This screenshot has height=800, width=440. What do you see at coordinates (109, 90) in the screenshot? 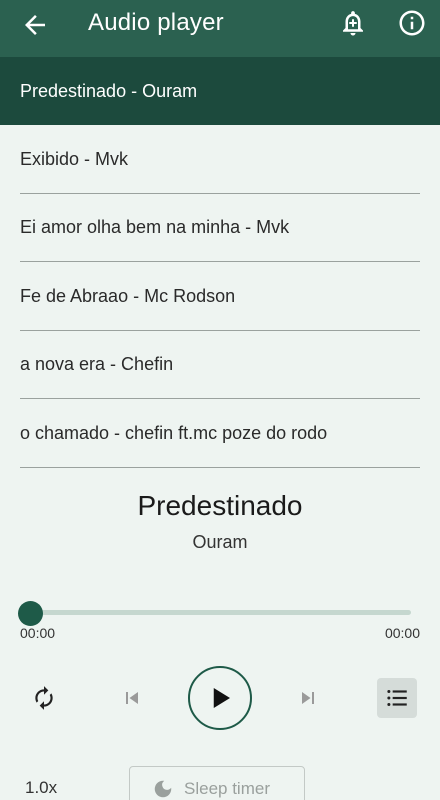
I see `playlist-item-label: Predestinado - Ouram` at bounding box center [109, 90].